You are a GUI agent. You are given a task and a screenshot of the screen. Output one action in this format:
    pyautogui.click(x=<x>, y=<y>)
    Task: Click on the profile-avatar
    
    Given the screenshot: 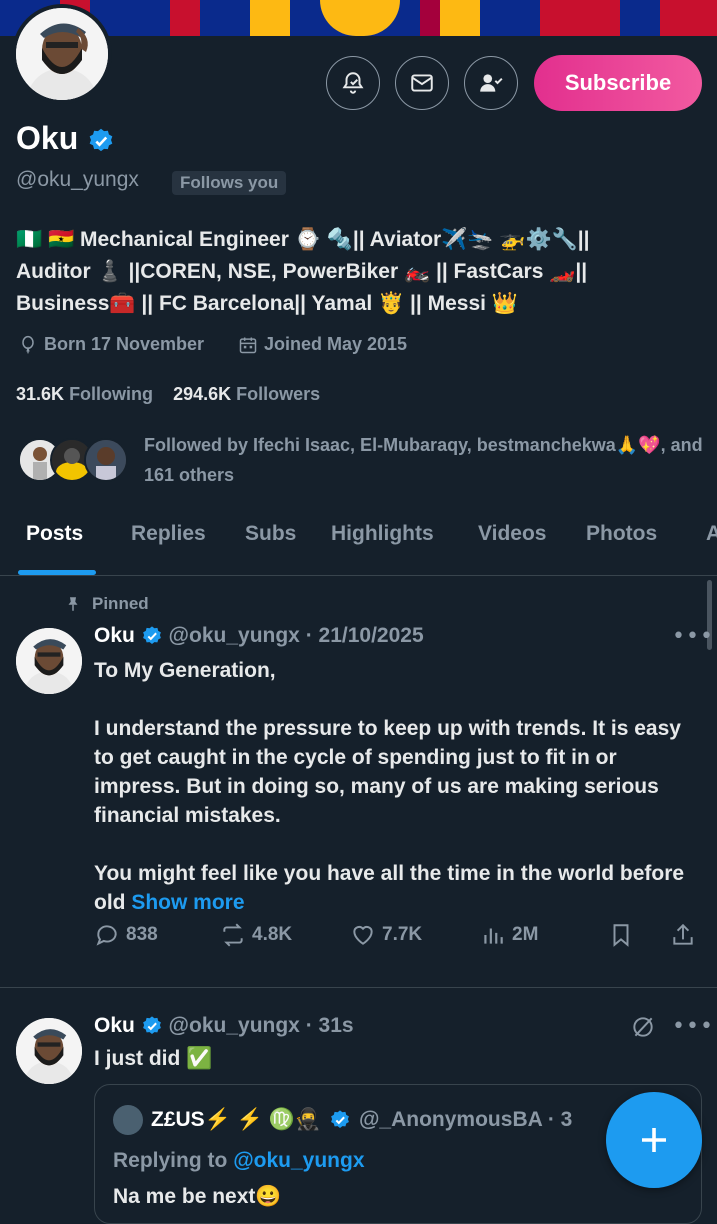 What is the action you would take?
    pyautogui.click(x=62, y=54)
    